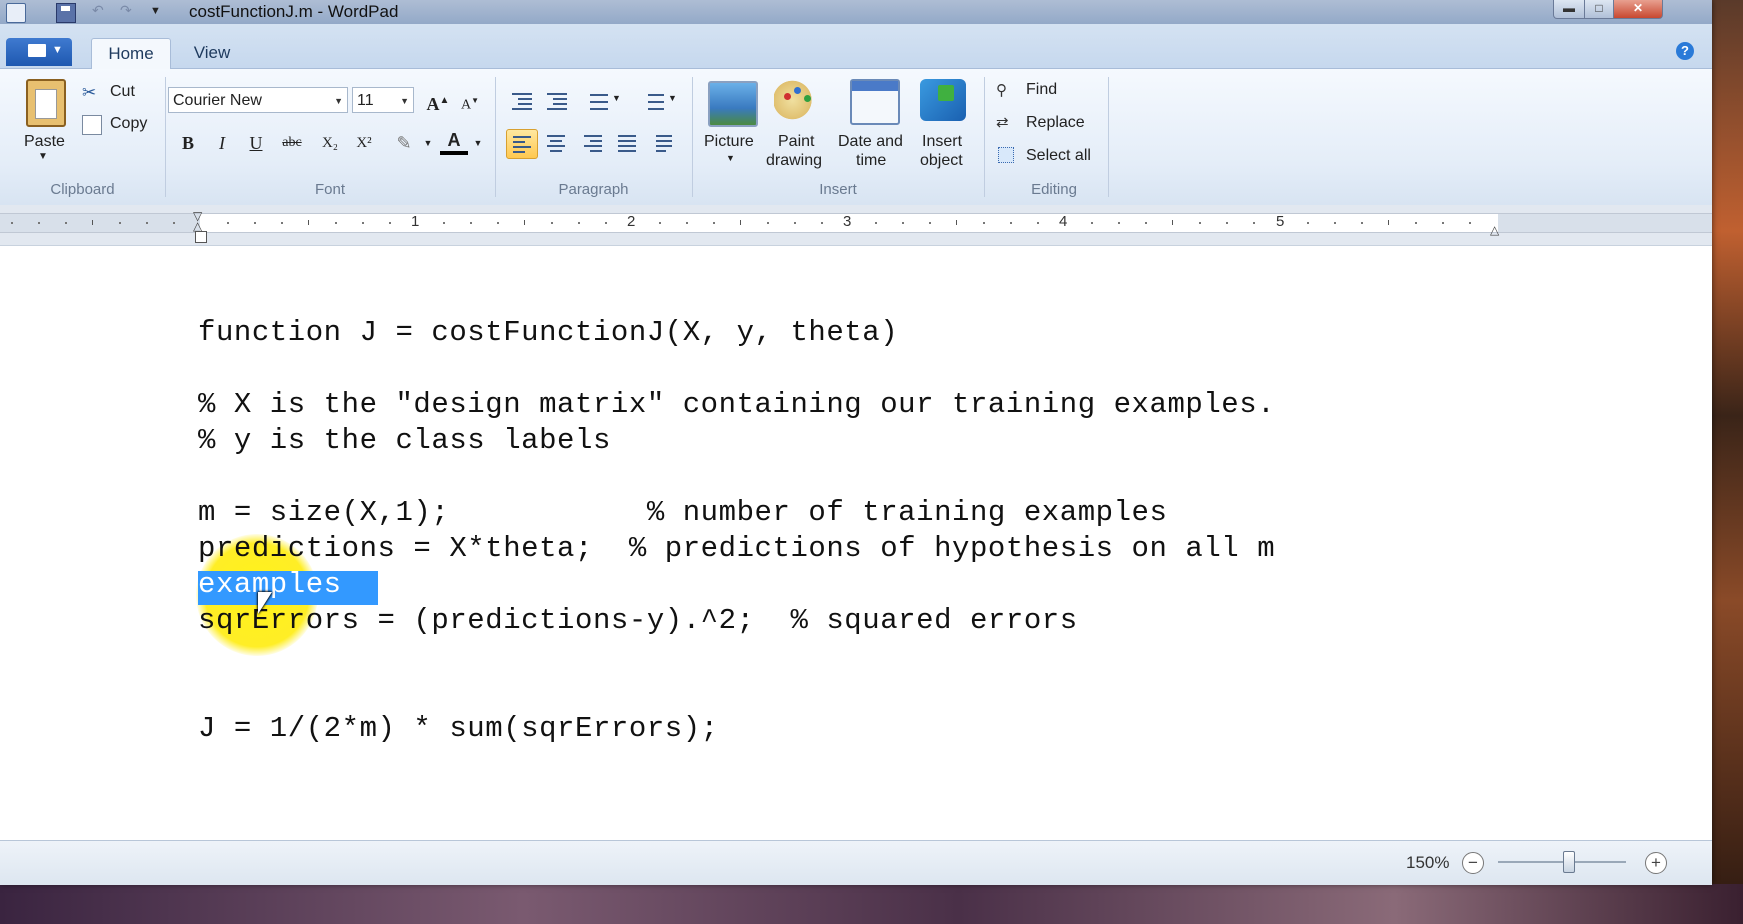 The image size is (1743, 924). I want to click on code-line: function J = costFunctionJ(X, y, theta), so click(548, 332).